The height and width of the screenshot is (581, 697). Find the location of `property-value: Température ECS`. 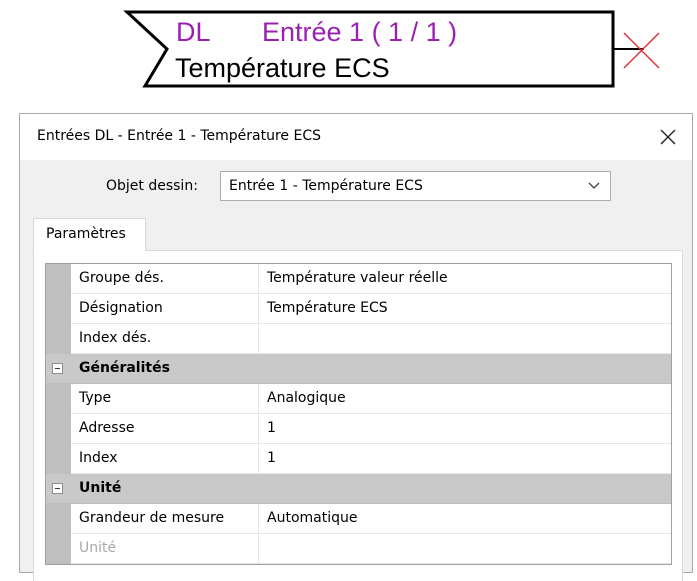

property-value: Température ECS is located at coordinates (327, 308).